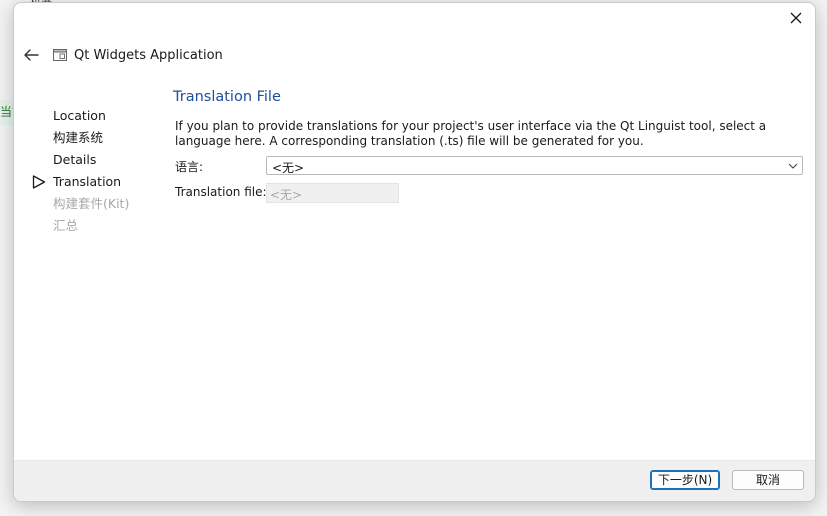  I want to click on back-arrow-icon, so click(31, 55).